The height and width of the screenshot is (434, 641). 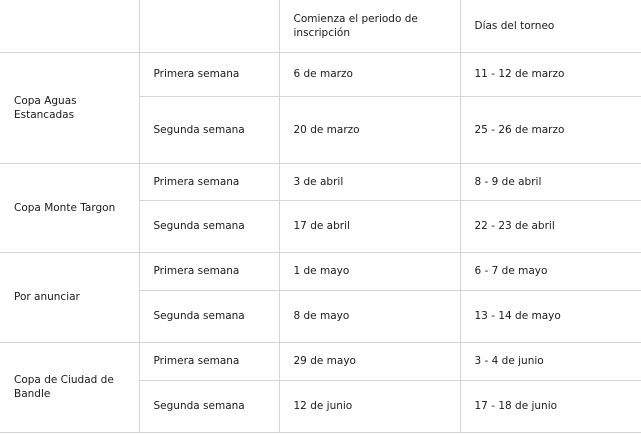 What do you see at coordinates (550, 26) in the screenshot?
I see `header-tournament-days: Días del torneo` at bounding box center [550, 26].